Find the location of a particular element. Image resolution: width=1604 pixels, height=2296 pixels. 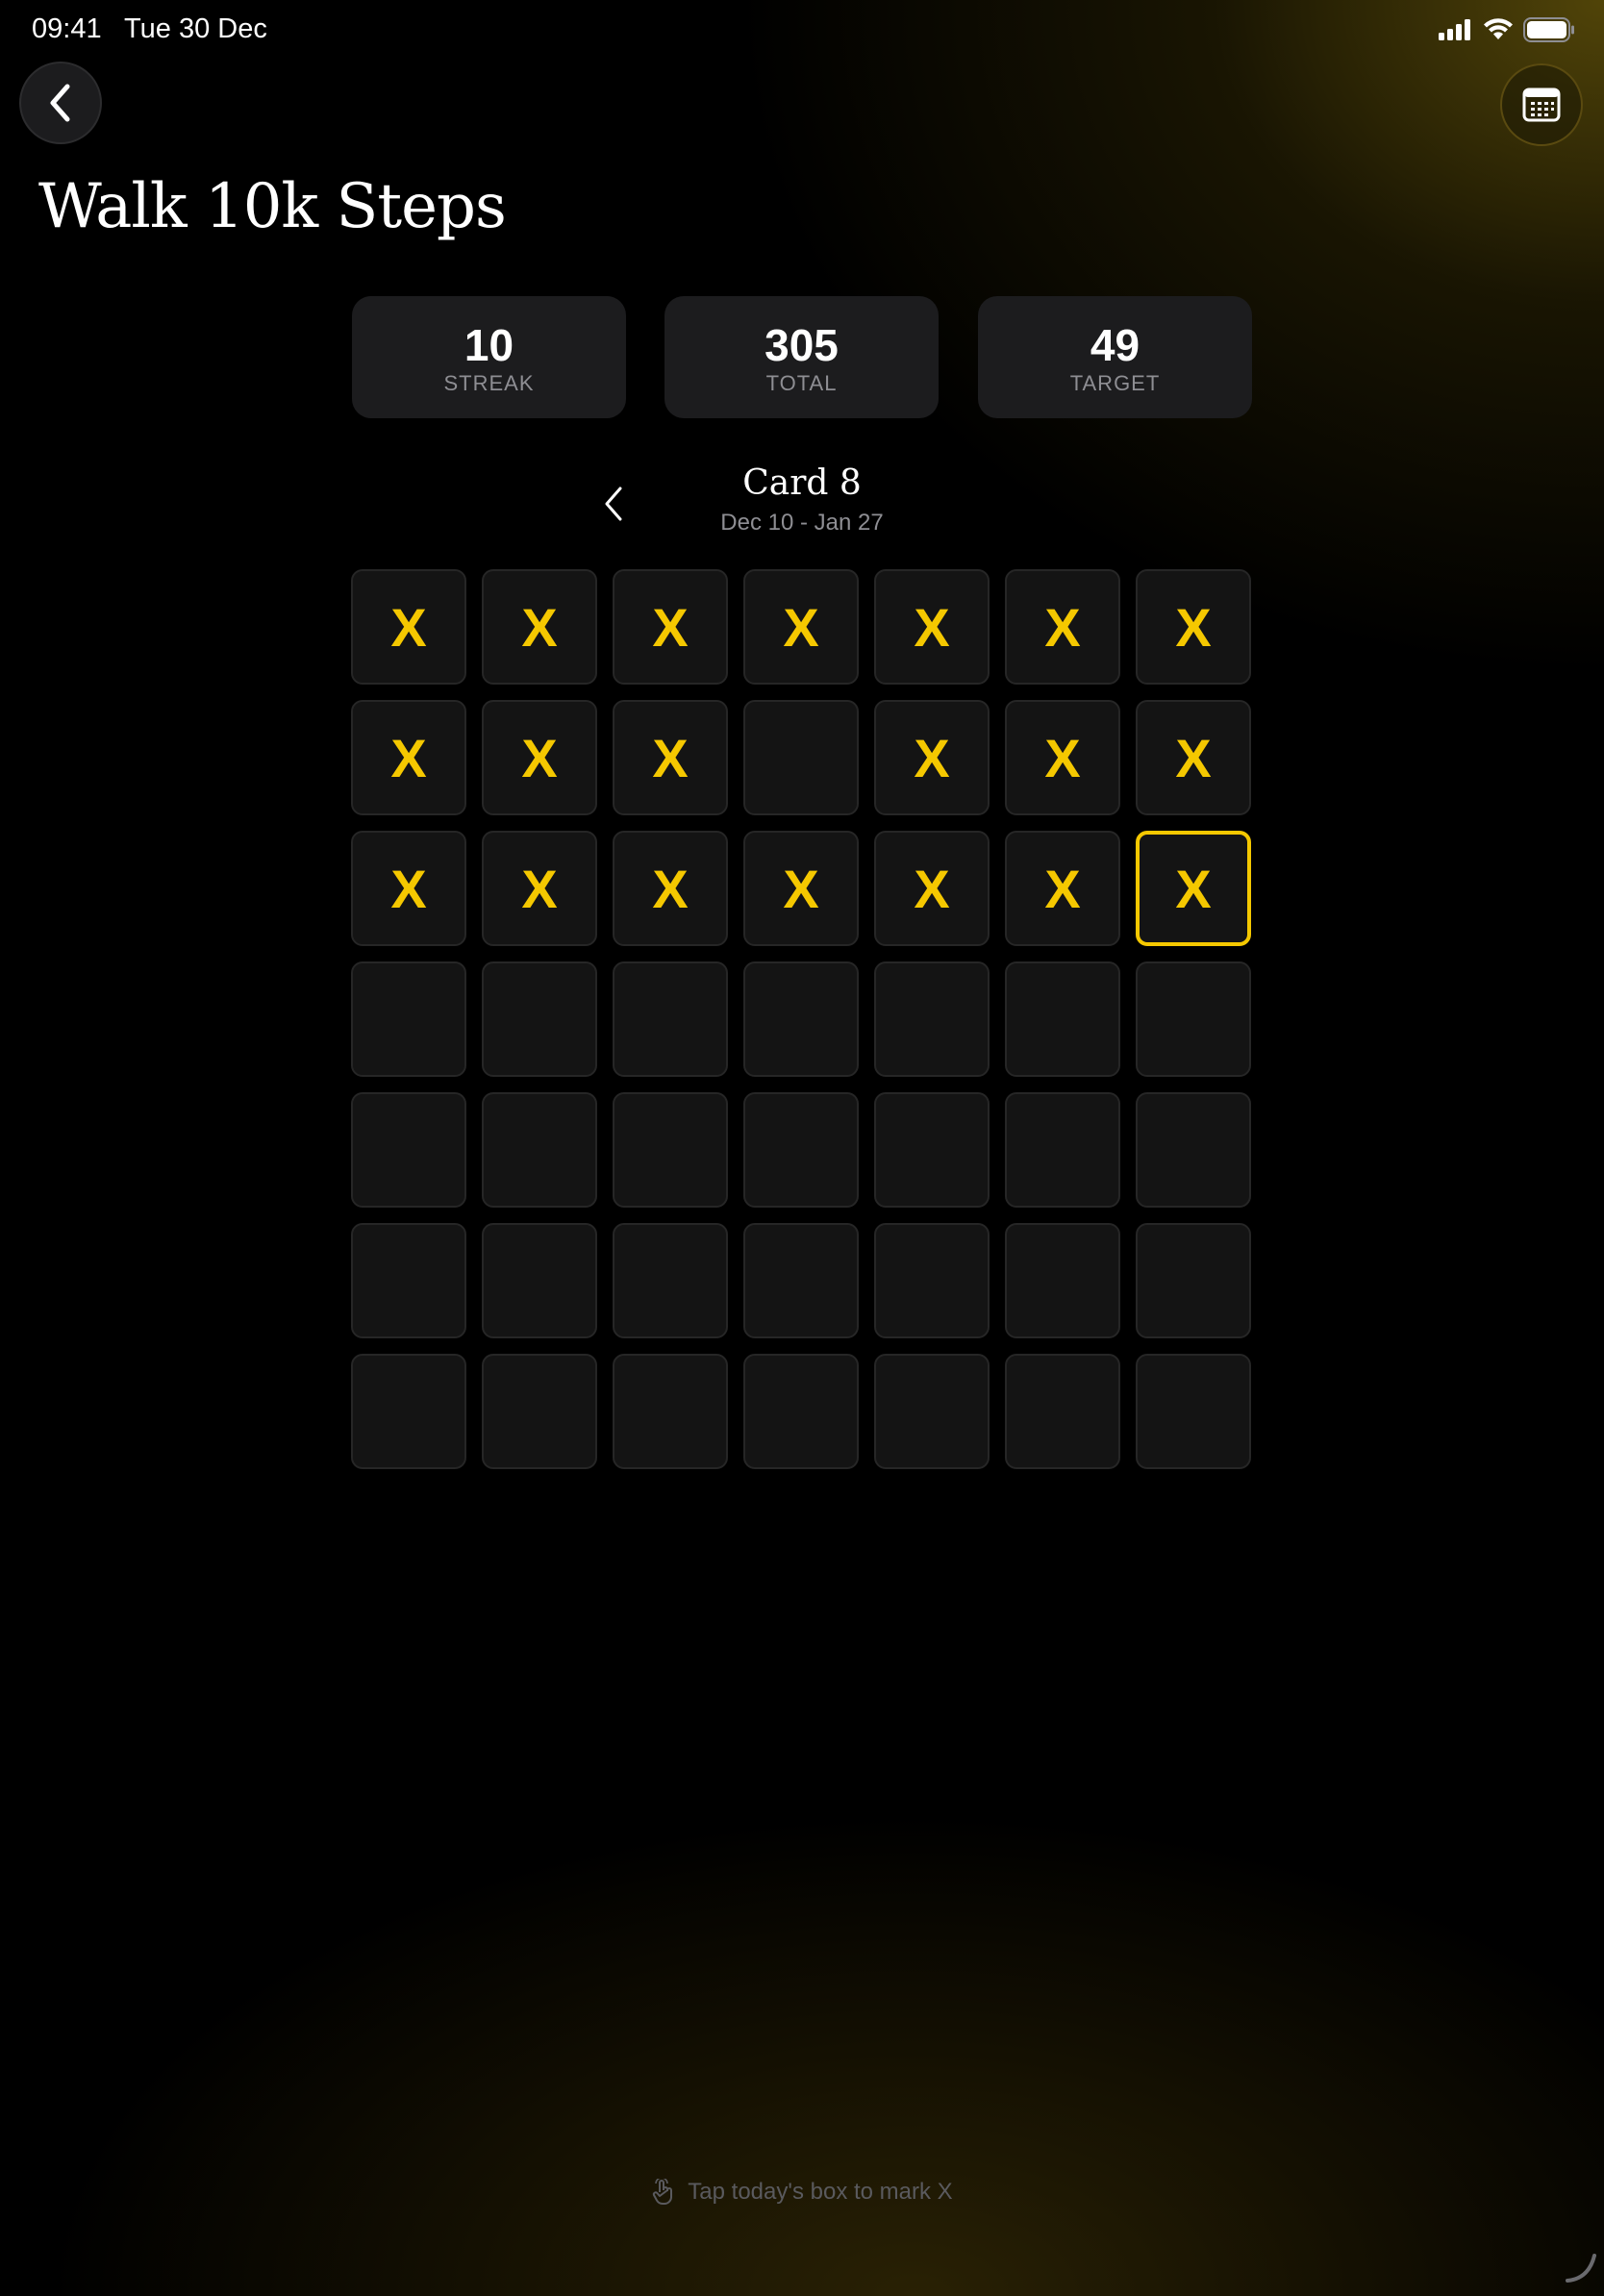

status-time: 09:41 is located at coordinates (67, 28).